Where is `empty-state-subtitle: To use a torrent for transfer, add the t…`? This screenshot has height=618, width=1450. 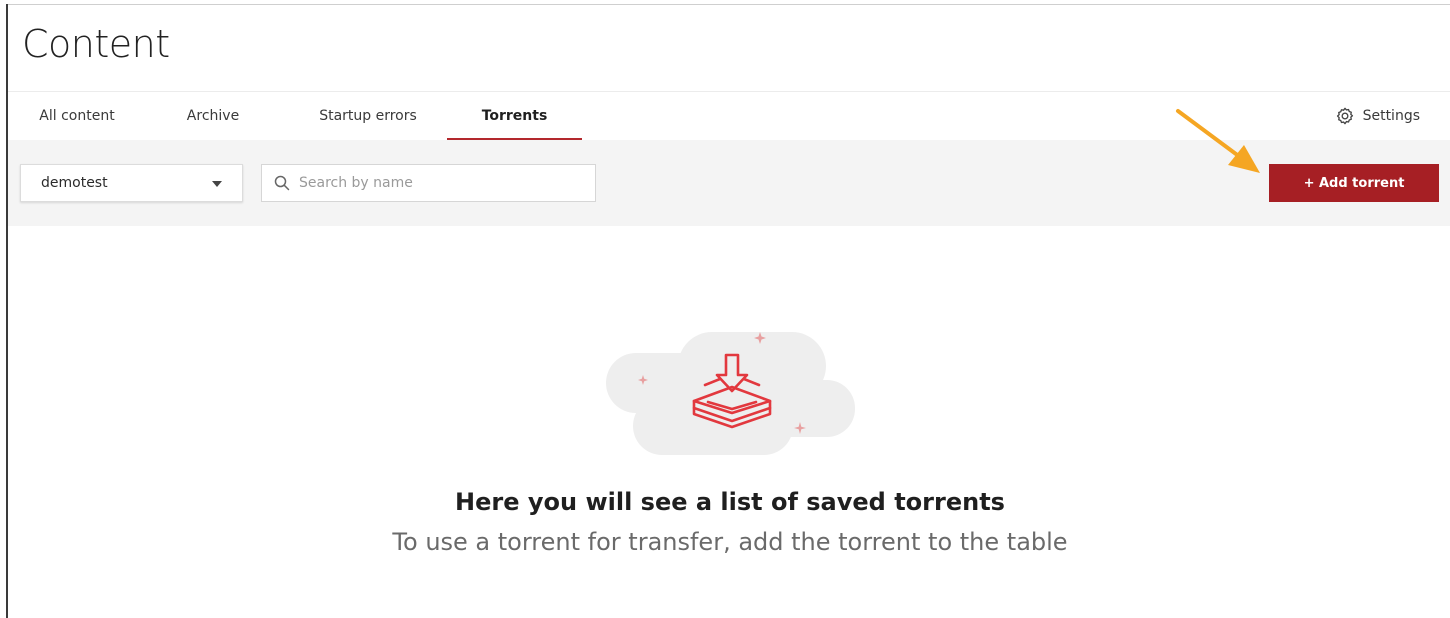 empty-state-subtitle: To use a torrent for transfer, add the t… is located at coordinates (730, 542).